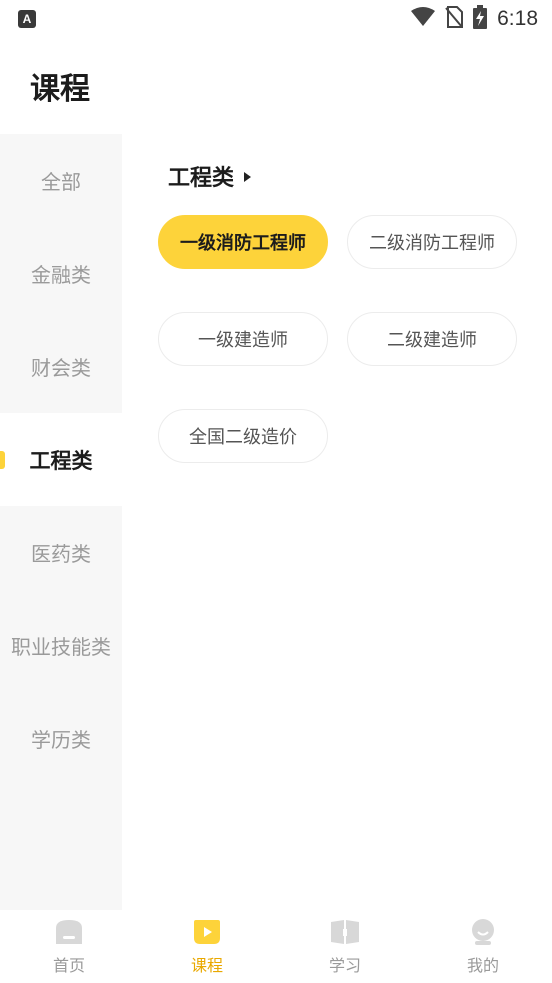  Describe the element at coordinates (454, 19) in the screenshot. I see `no-sim-icon` at that location.